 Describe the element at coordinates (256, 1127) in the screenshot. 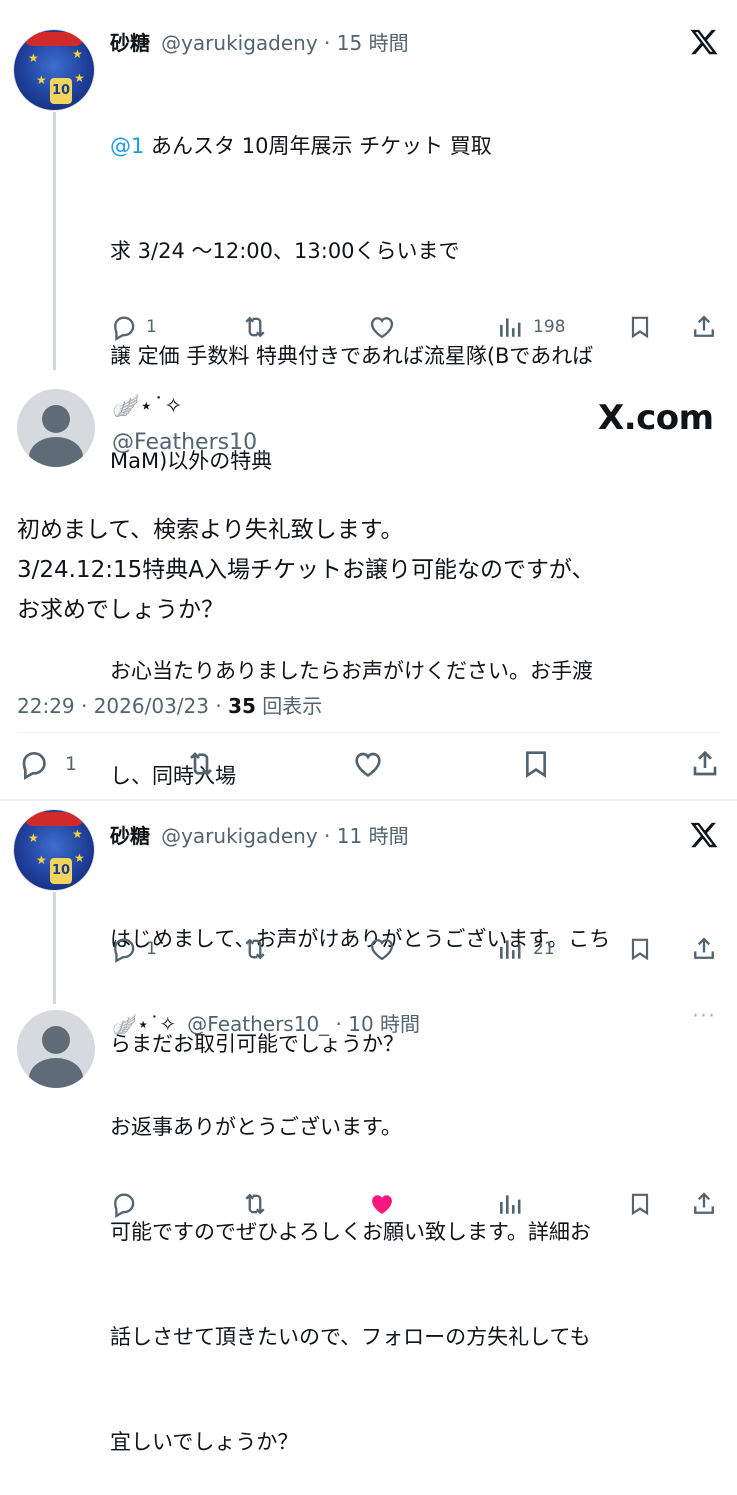

I see `tweet-text-line: お返事ありがとうございます。` at that location.